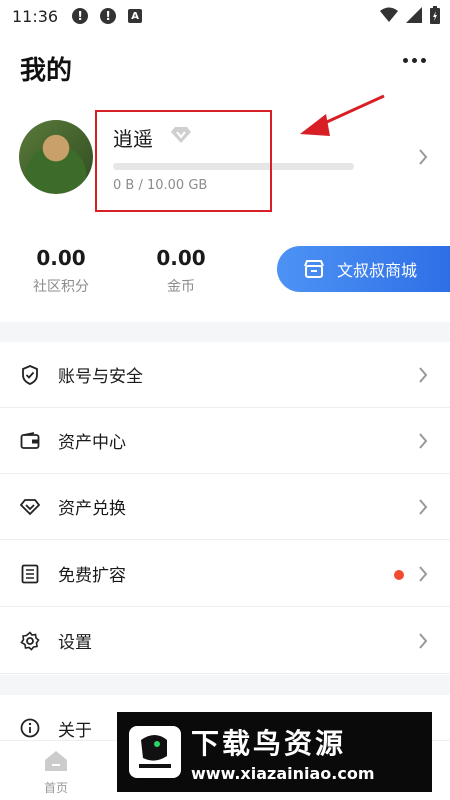  What do you see at coordinates (435, 15) in the screenshot?
I see `battery-icon` at bounding box center [435, 15].